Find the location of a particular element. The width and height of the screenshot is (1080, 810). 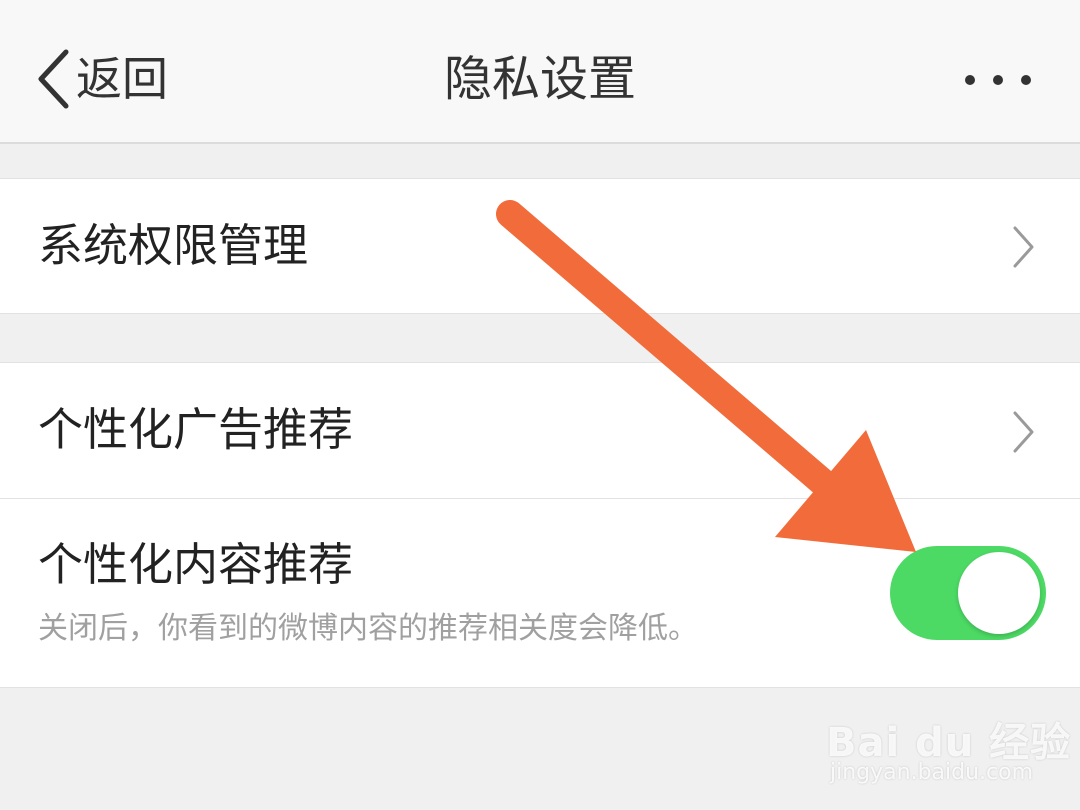

baidu-jingyan-watermark: Bai du 经验 jingyan.baidu.com is located at coordinates (948, 742).